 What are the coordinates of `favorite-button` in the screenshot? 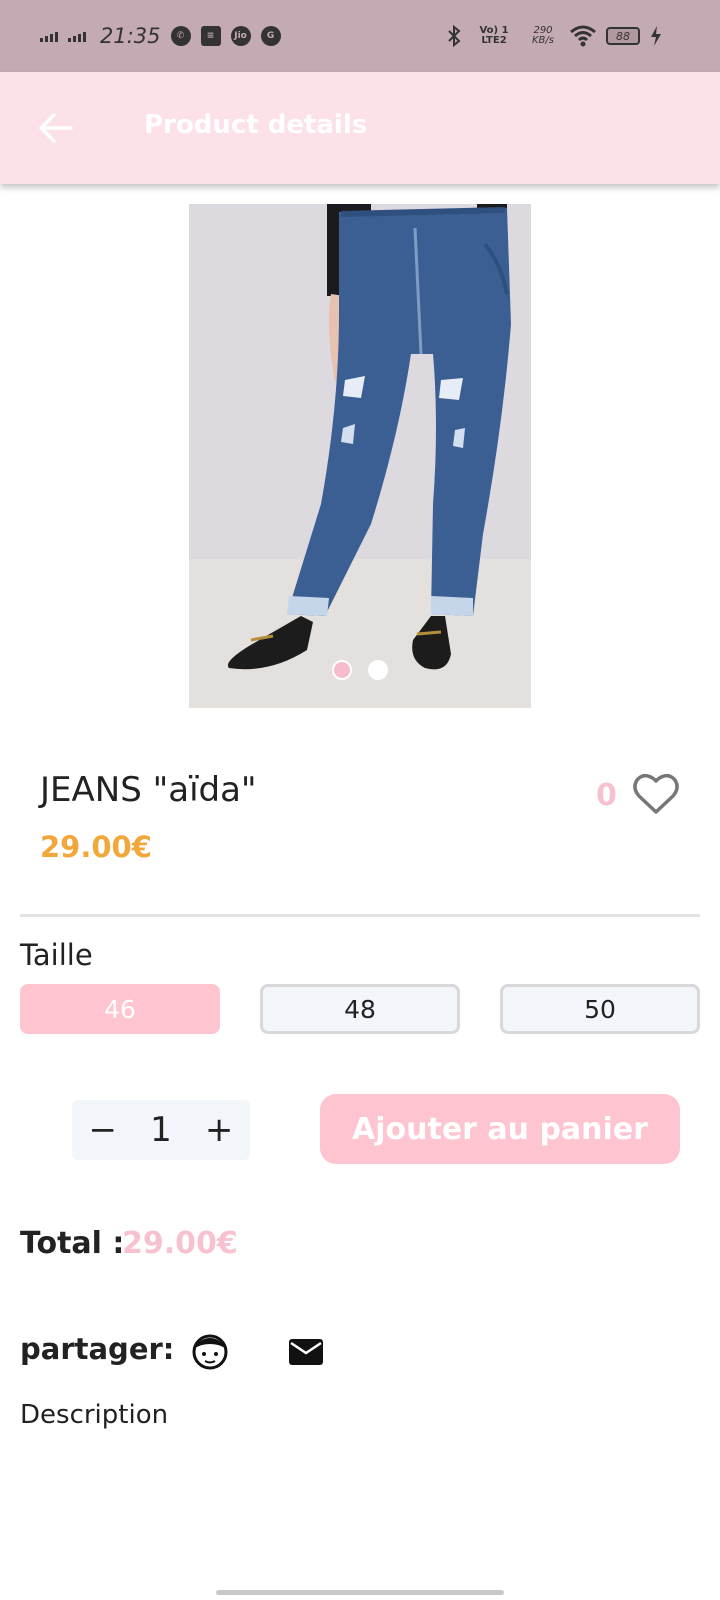 It's located at (656, 794).